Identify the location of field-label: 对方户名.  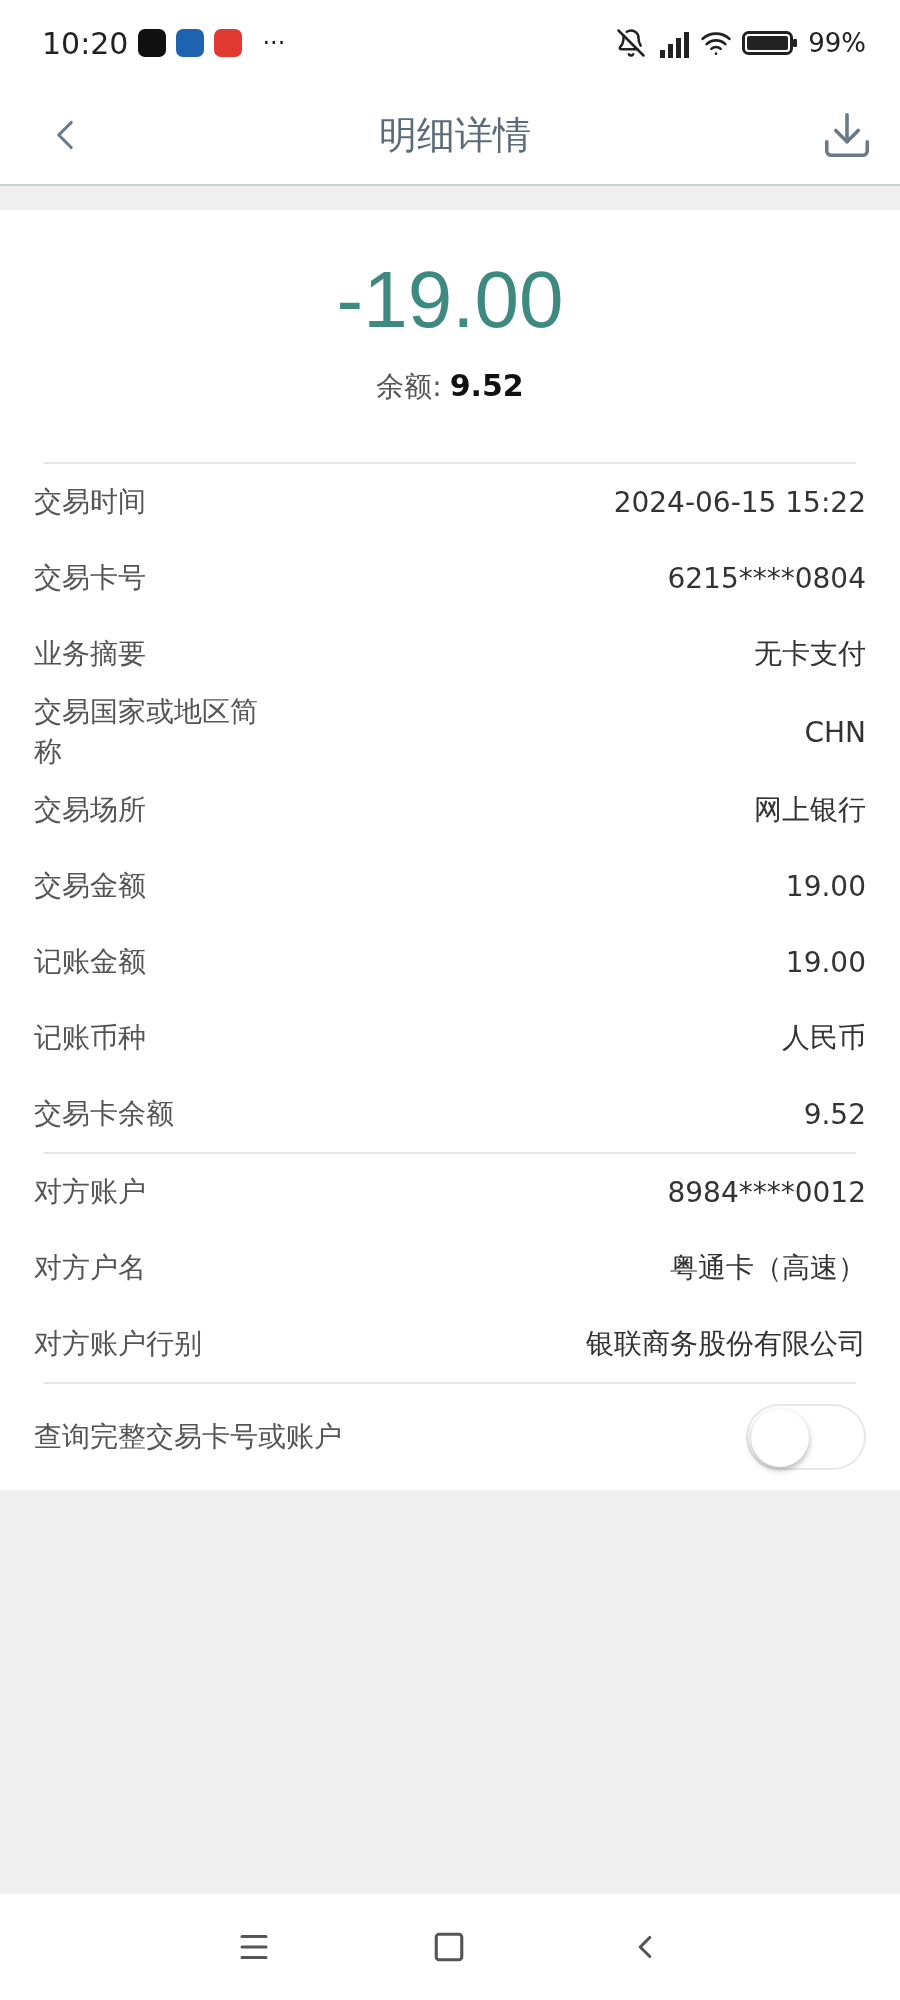
(90, 1268).